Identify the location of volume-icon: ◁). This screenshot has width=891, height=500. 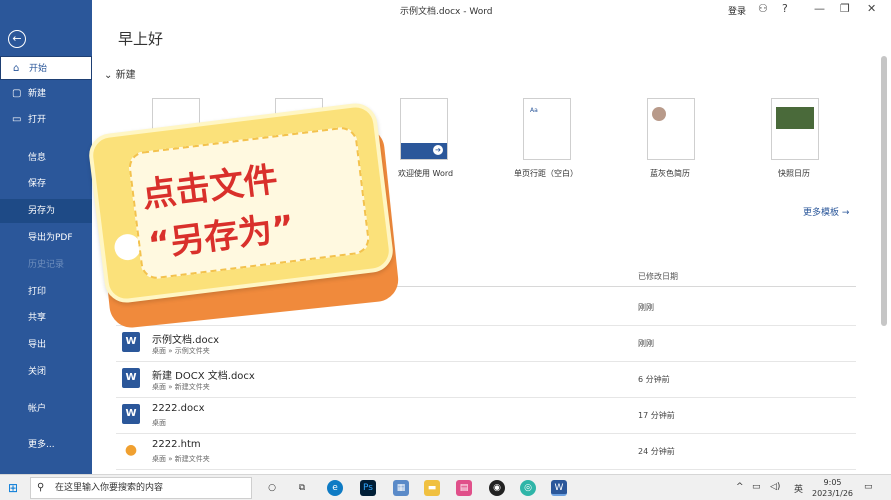
(775, 487).